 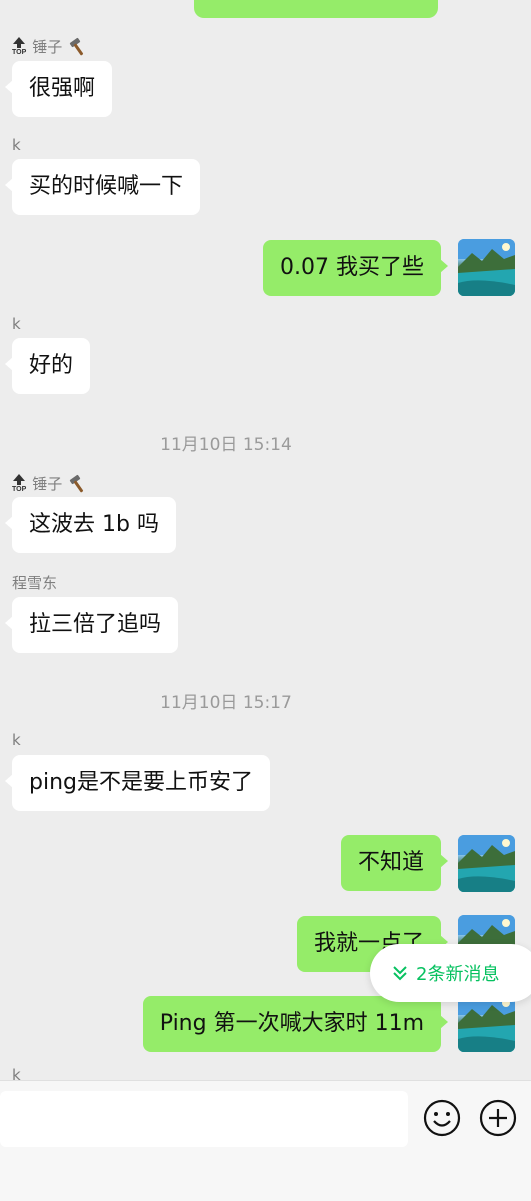 I want to click on previous-message-bubble, so click(x=316, y=9).